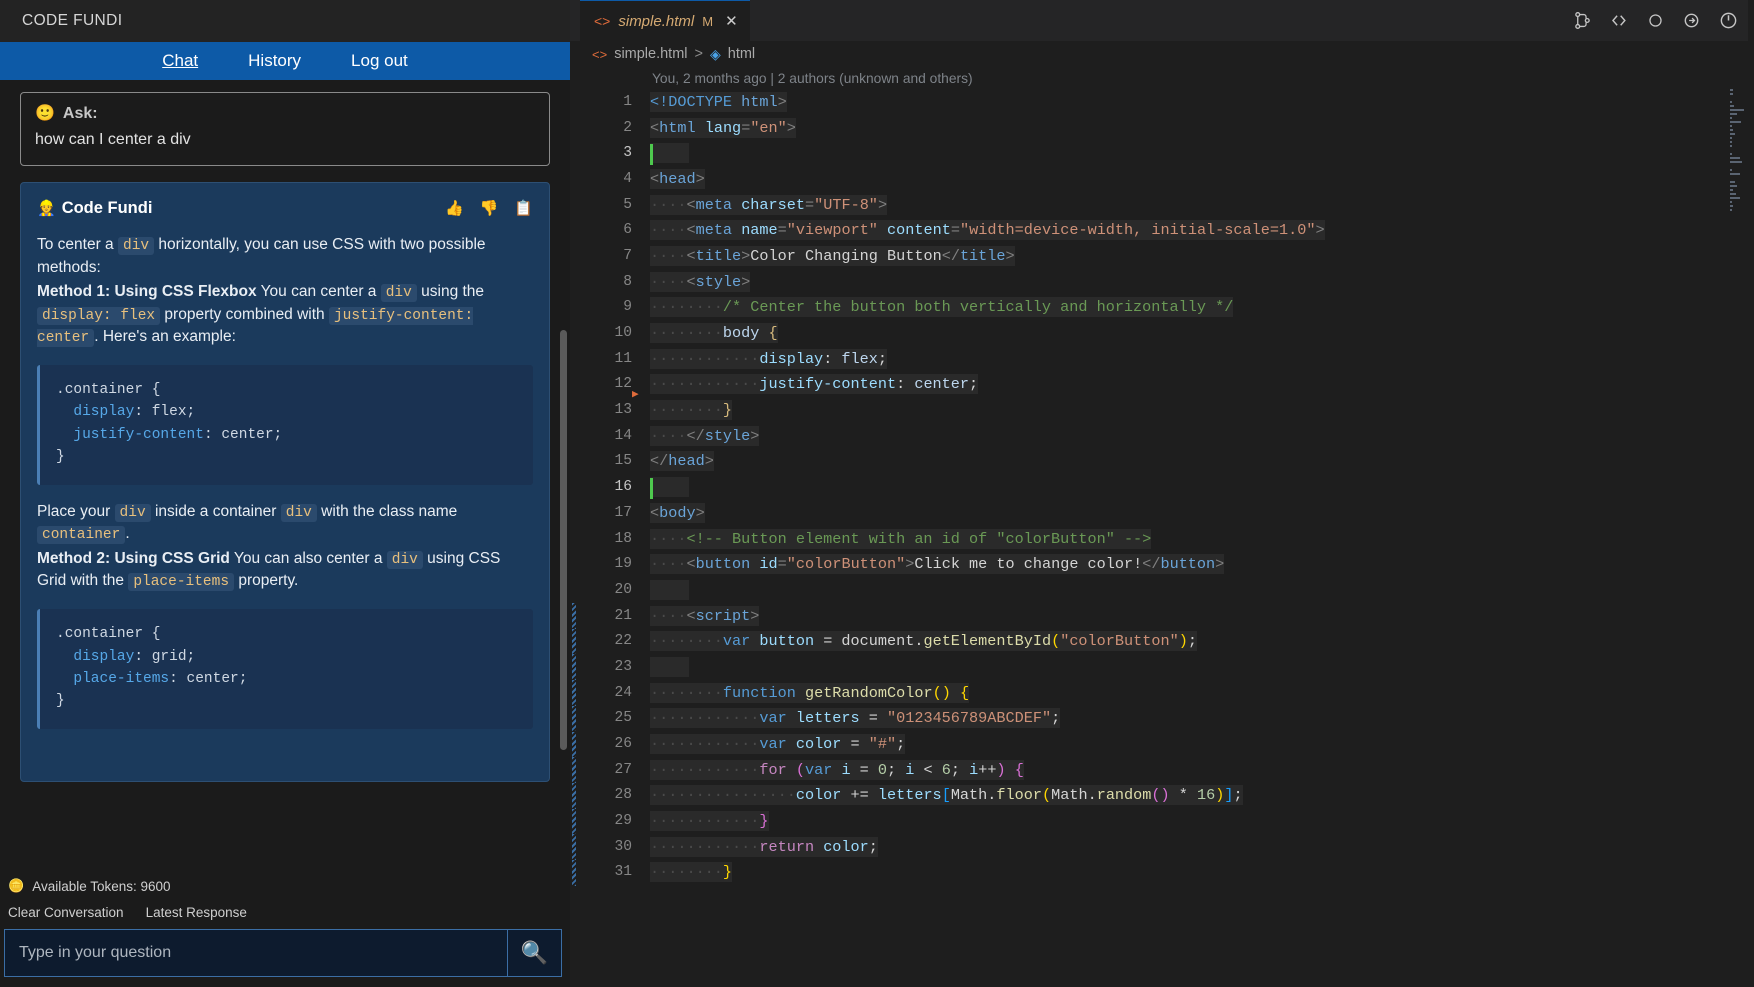 This screenshot has height=987, width=1754. I want to click on code-line: 20, so click(1167, 590).